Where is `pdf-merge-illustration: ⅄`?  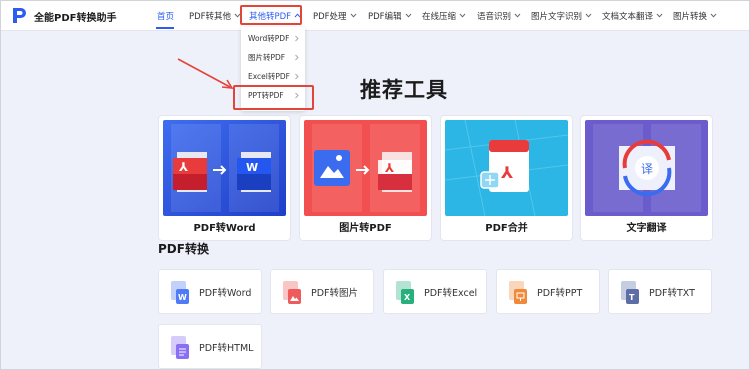
pdf-merge-illustration: ⅄ is located at coordinates (506, 168).